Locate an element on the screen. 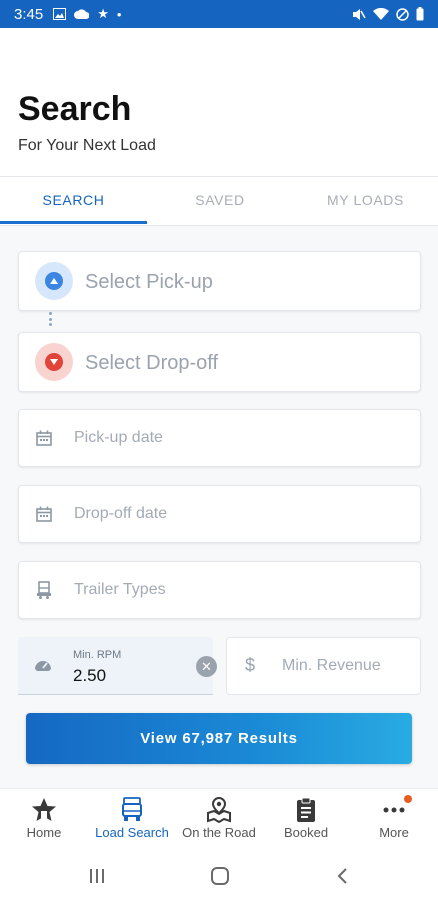 The width and height of the screenshot is (438, 900). more-dots-icon is located at coordinates (394, 810).